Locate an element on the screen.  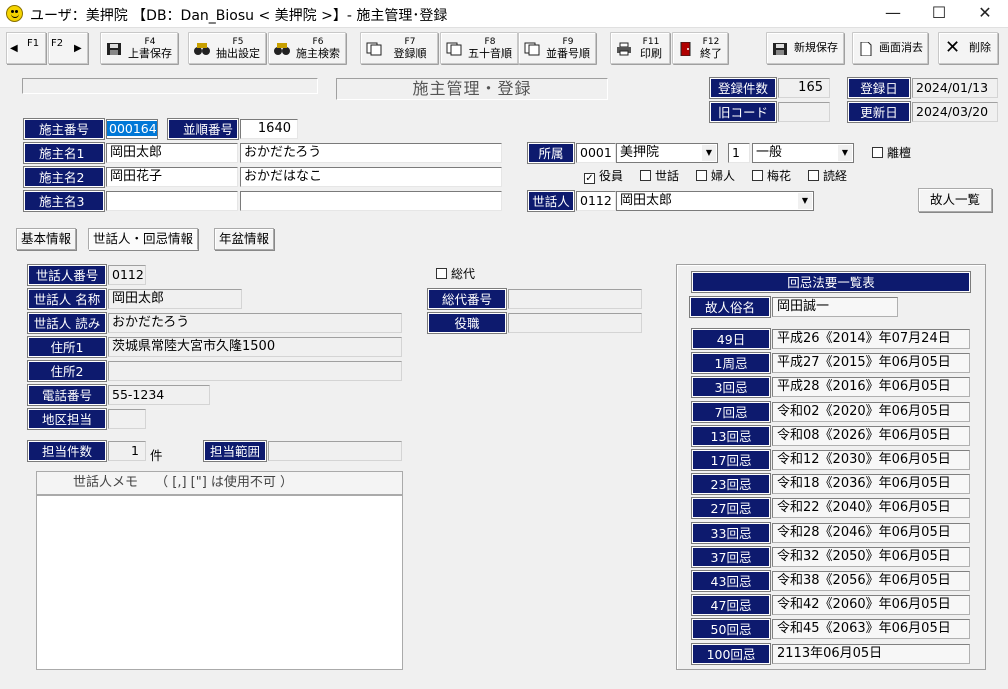
sort-registration-button: F7 登録順 is located at coordinates (399, 48).